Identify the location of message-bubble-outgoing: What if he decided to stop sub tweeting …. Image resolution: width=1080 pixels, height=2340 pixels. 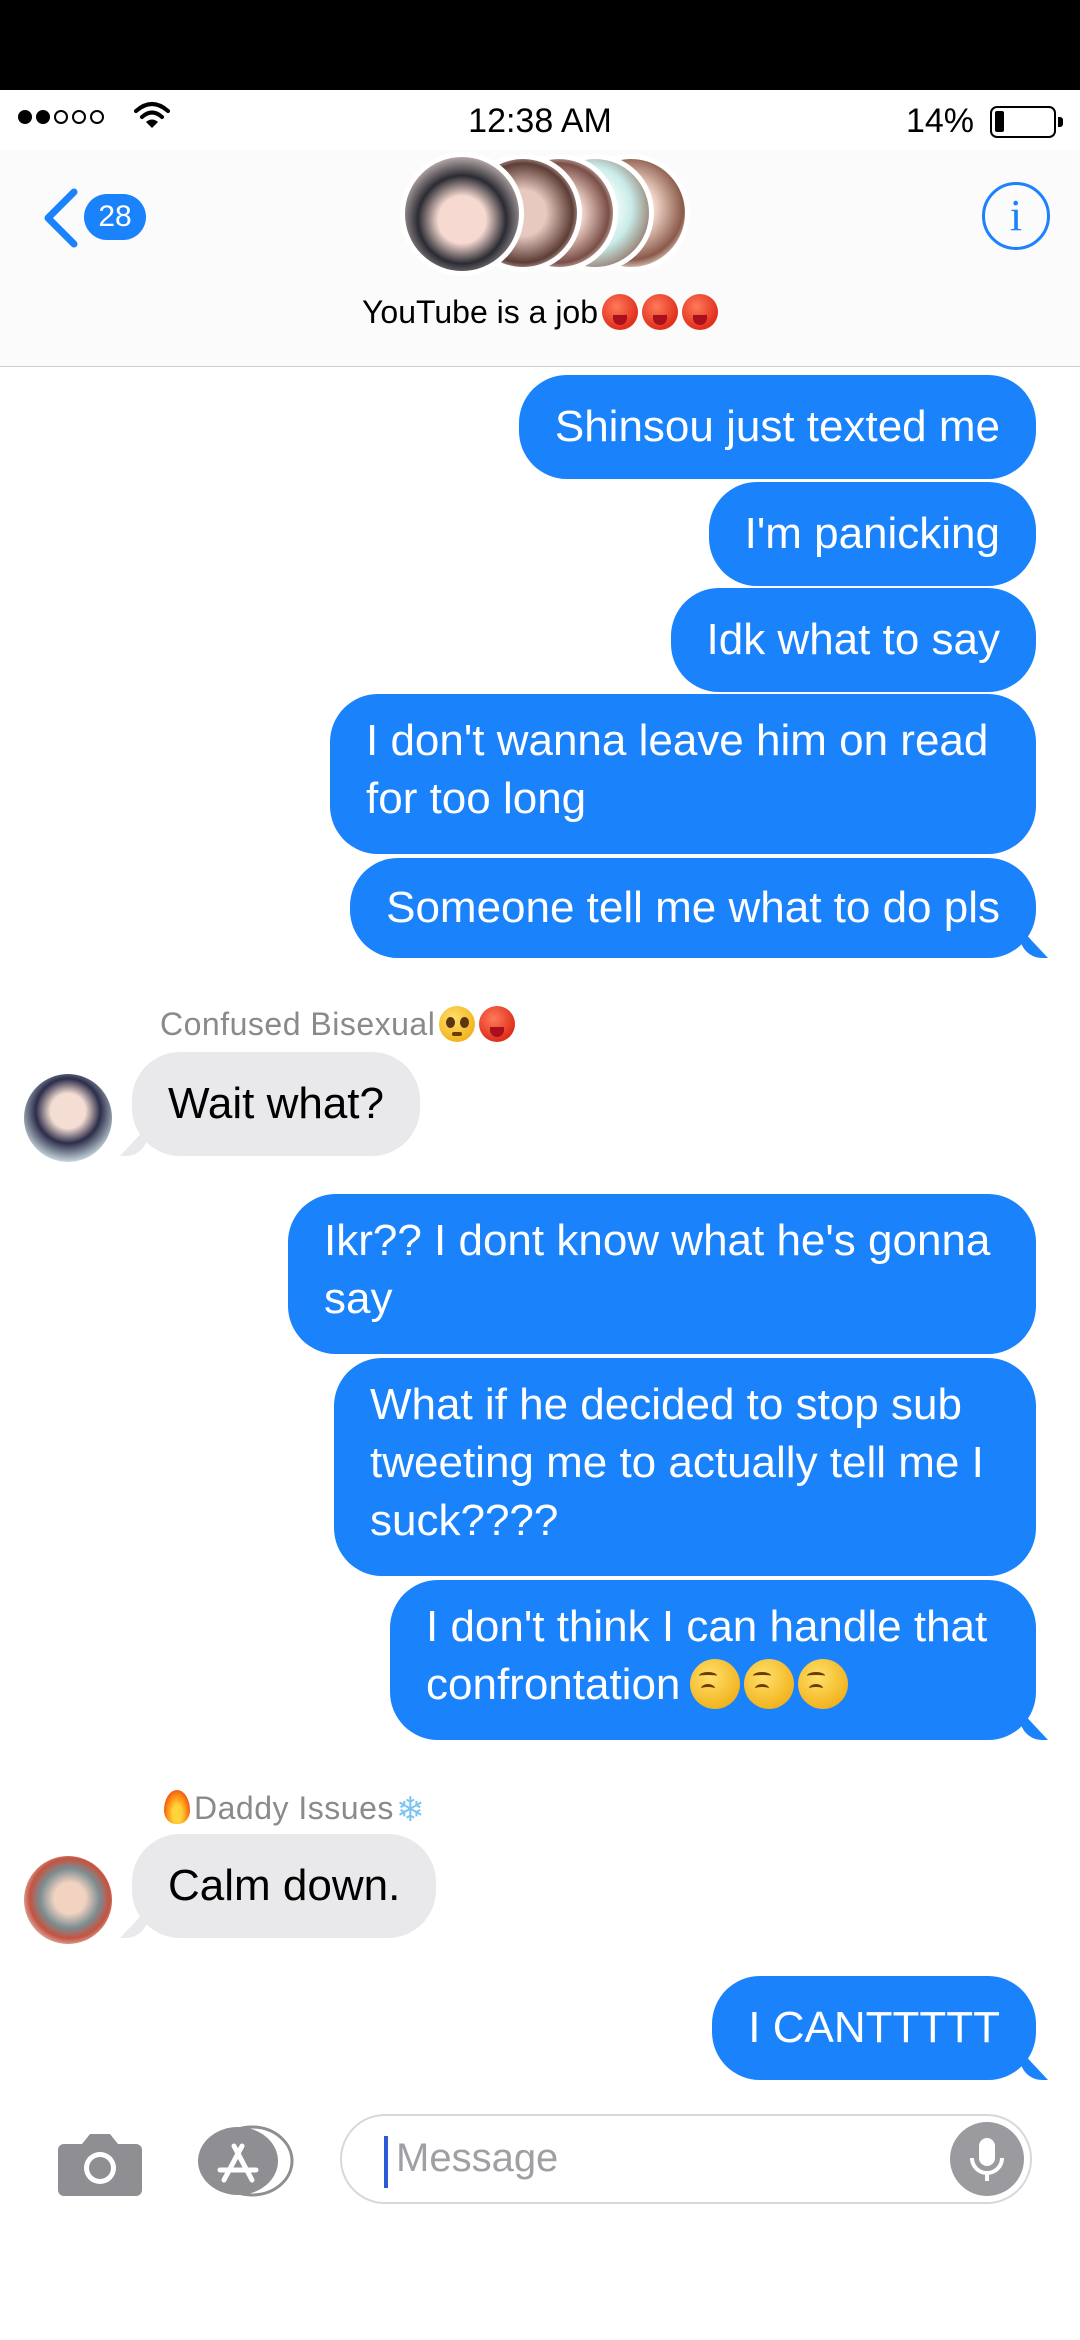
(685, 1467).